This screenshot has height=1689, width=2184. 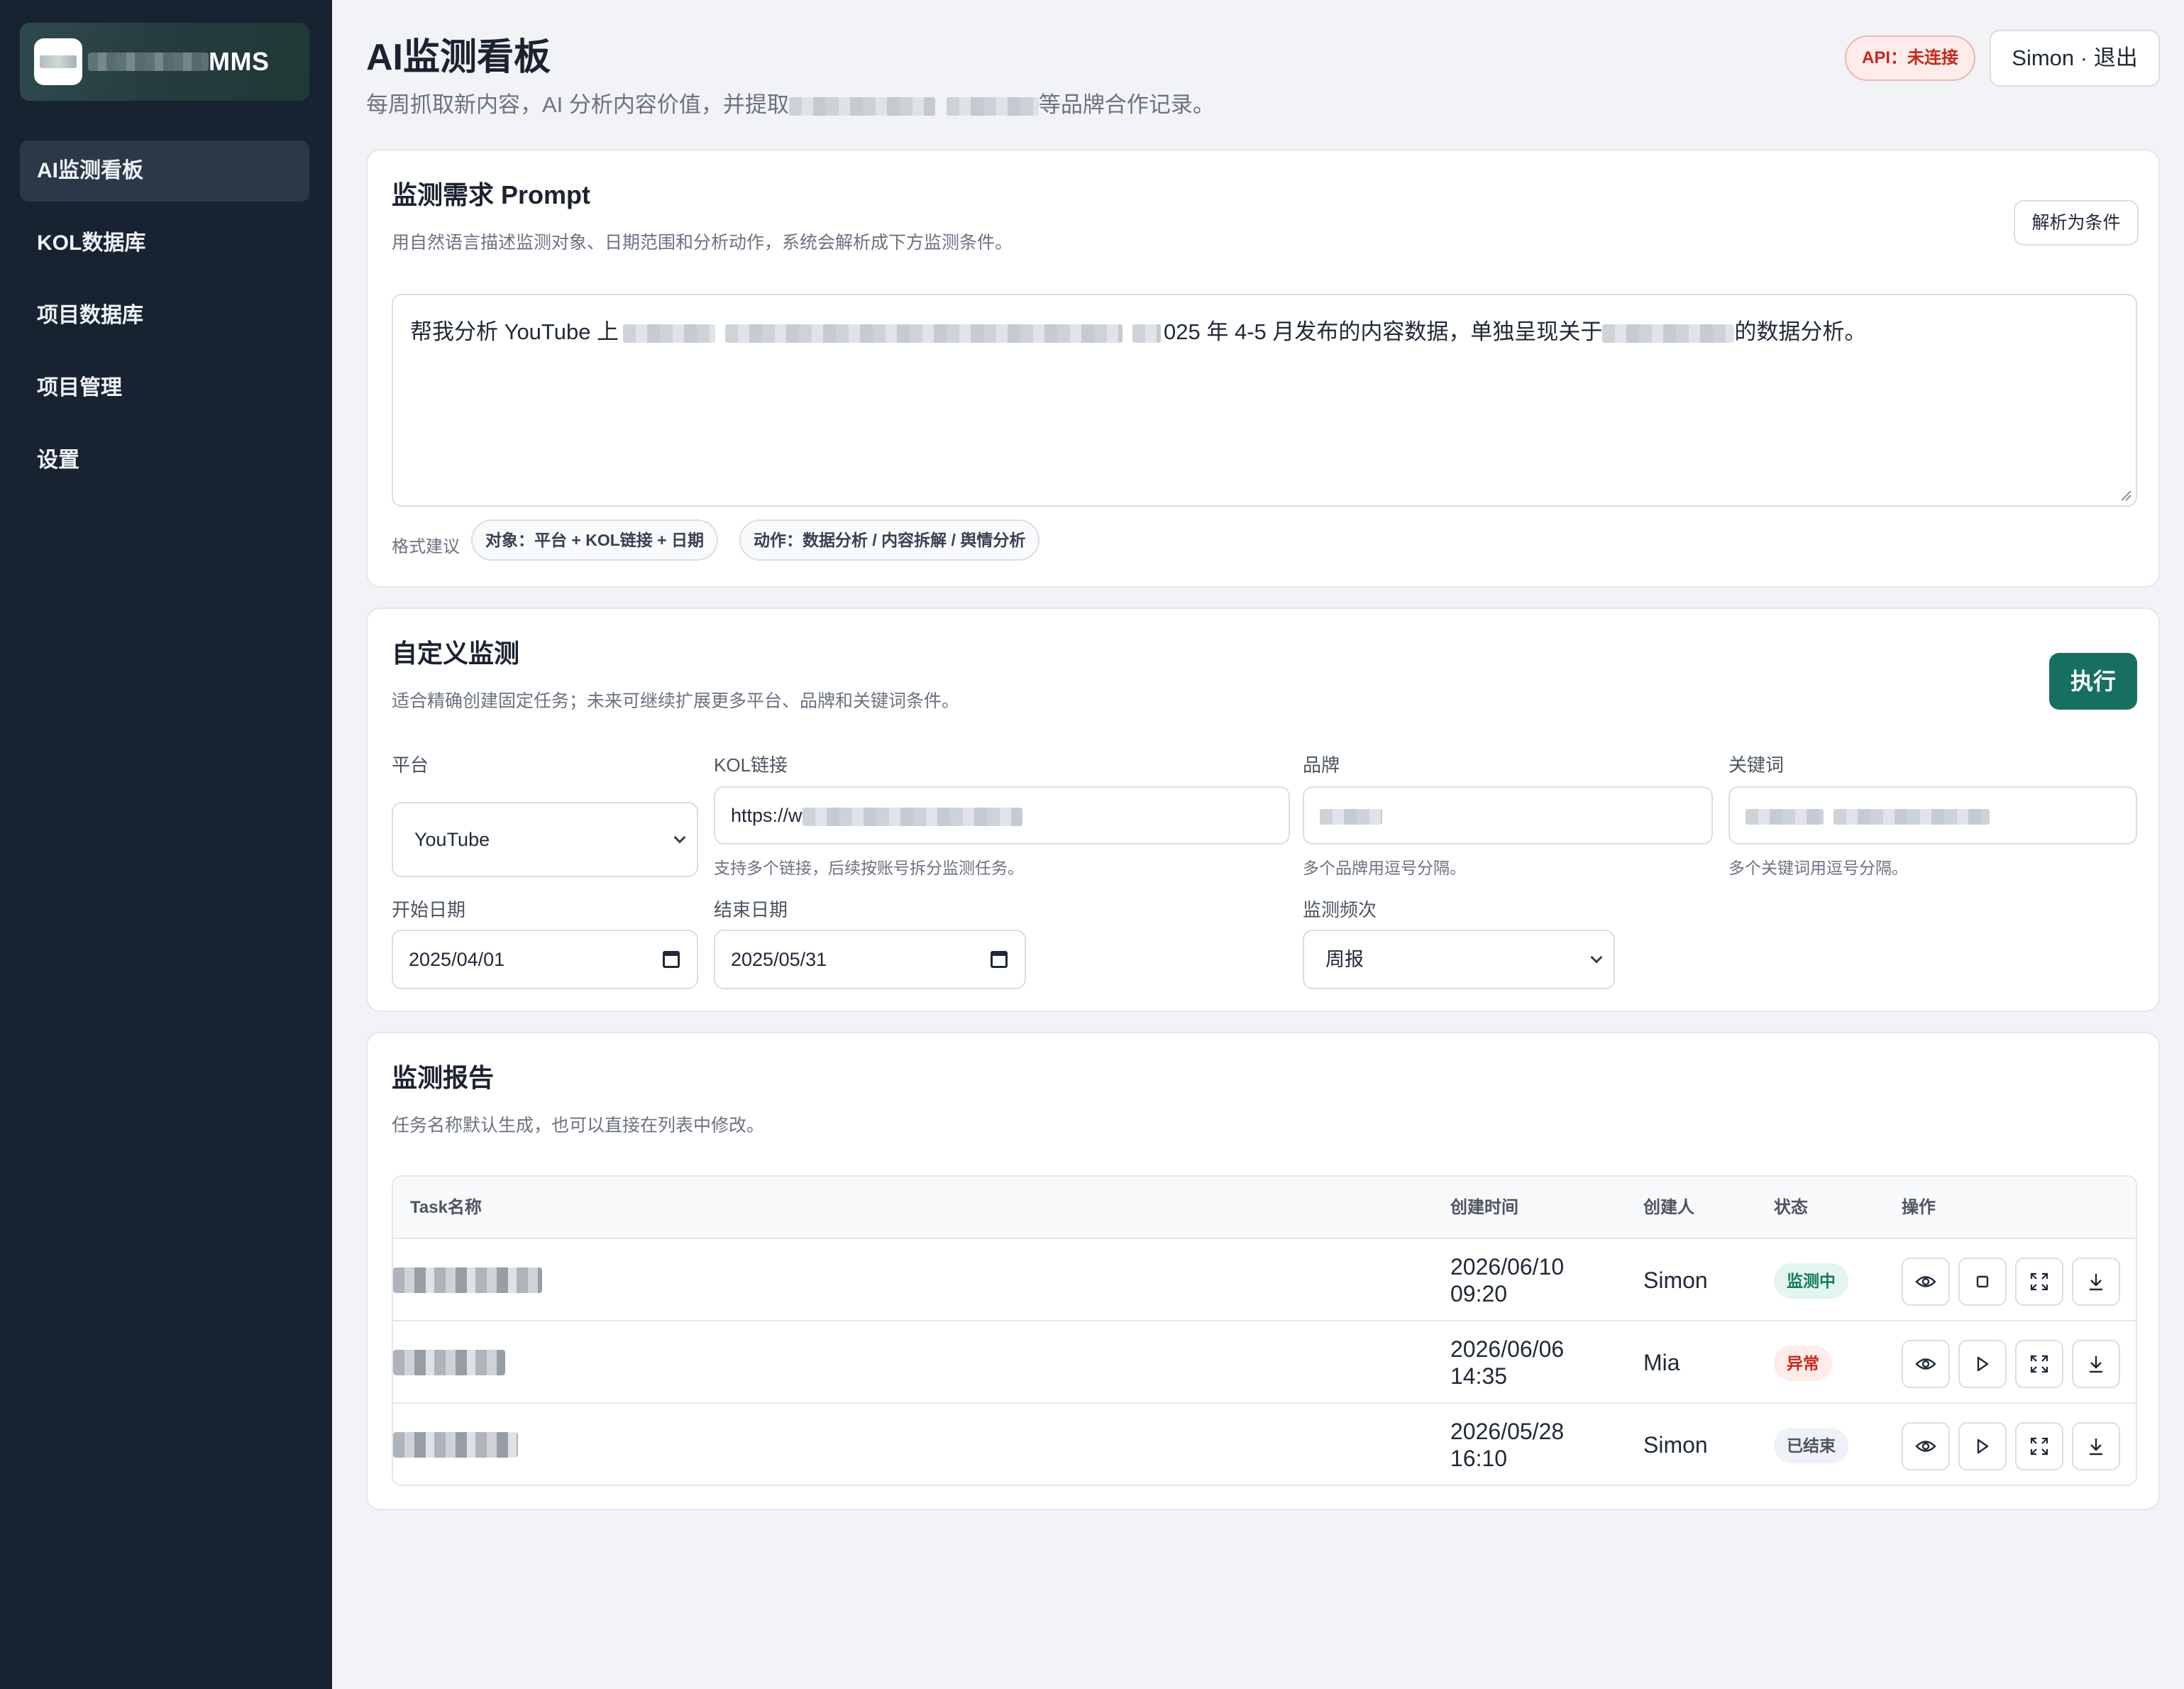 What do you see at coordinates (164, 460) in the screenshot?
I see `sidebar-item-settings: 设置` at bounding box center [164, 460].